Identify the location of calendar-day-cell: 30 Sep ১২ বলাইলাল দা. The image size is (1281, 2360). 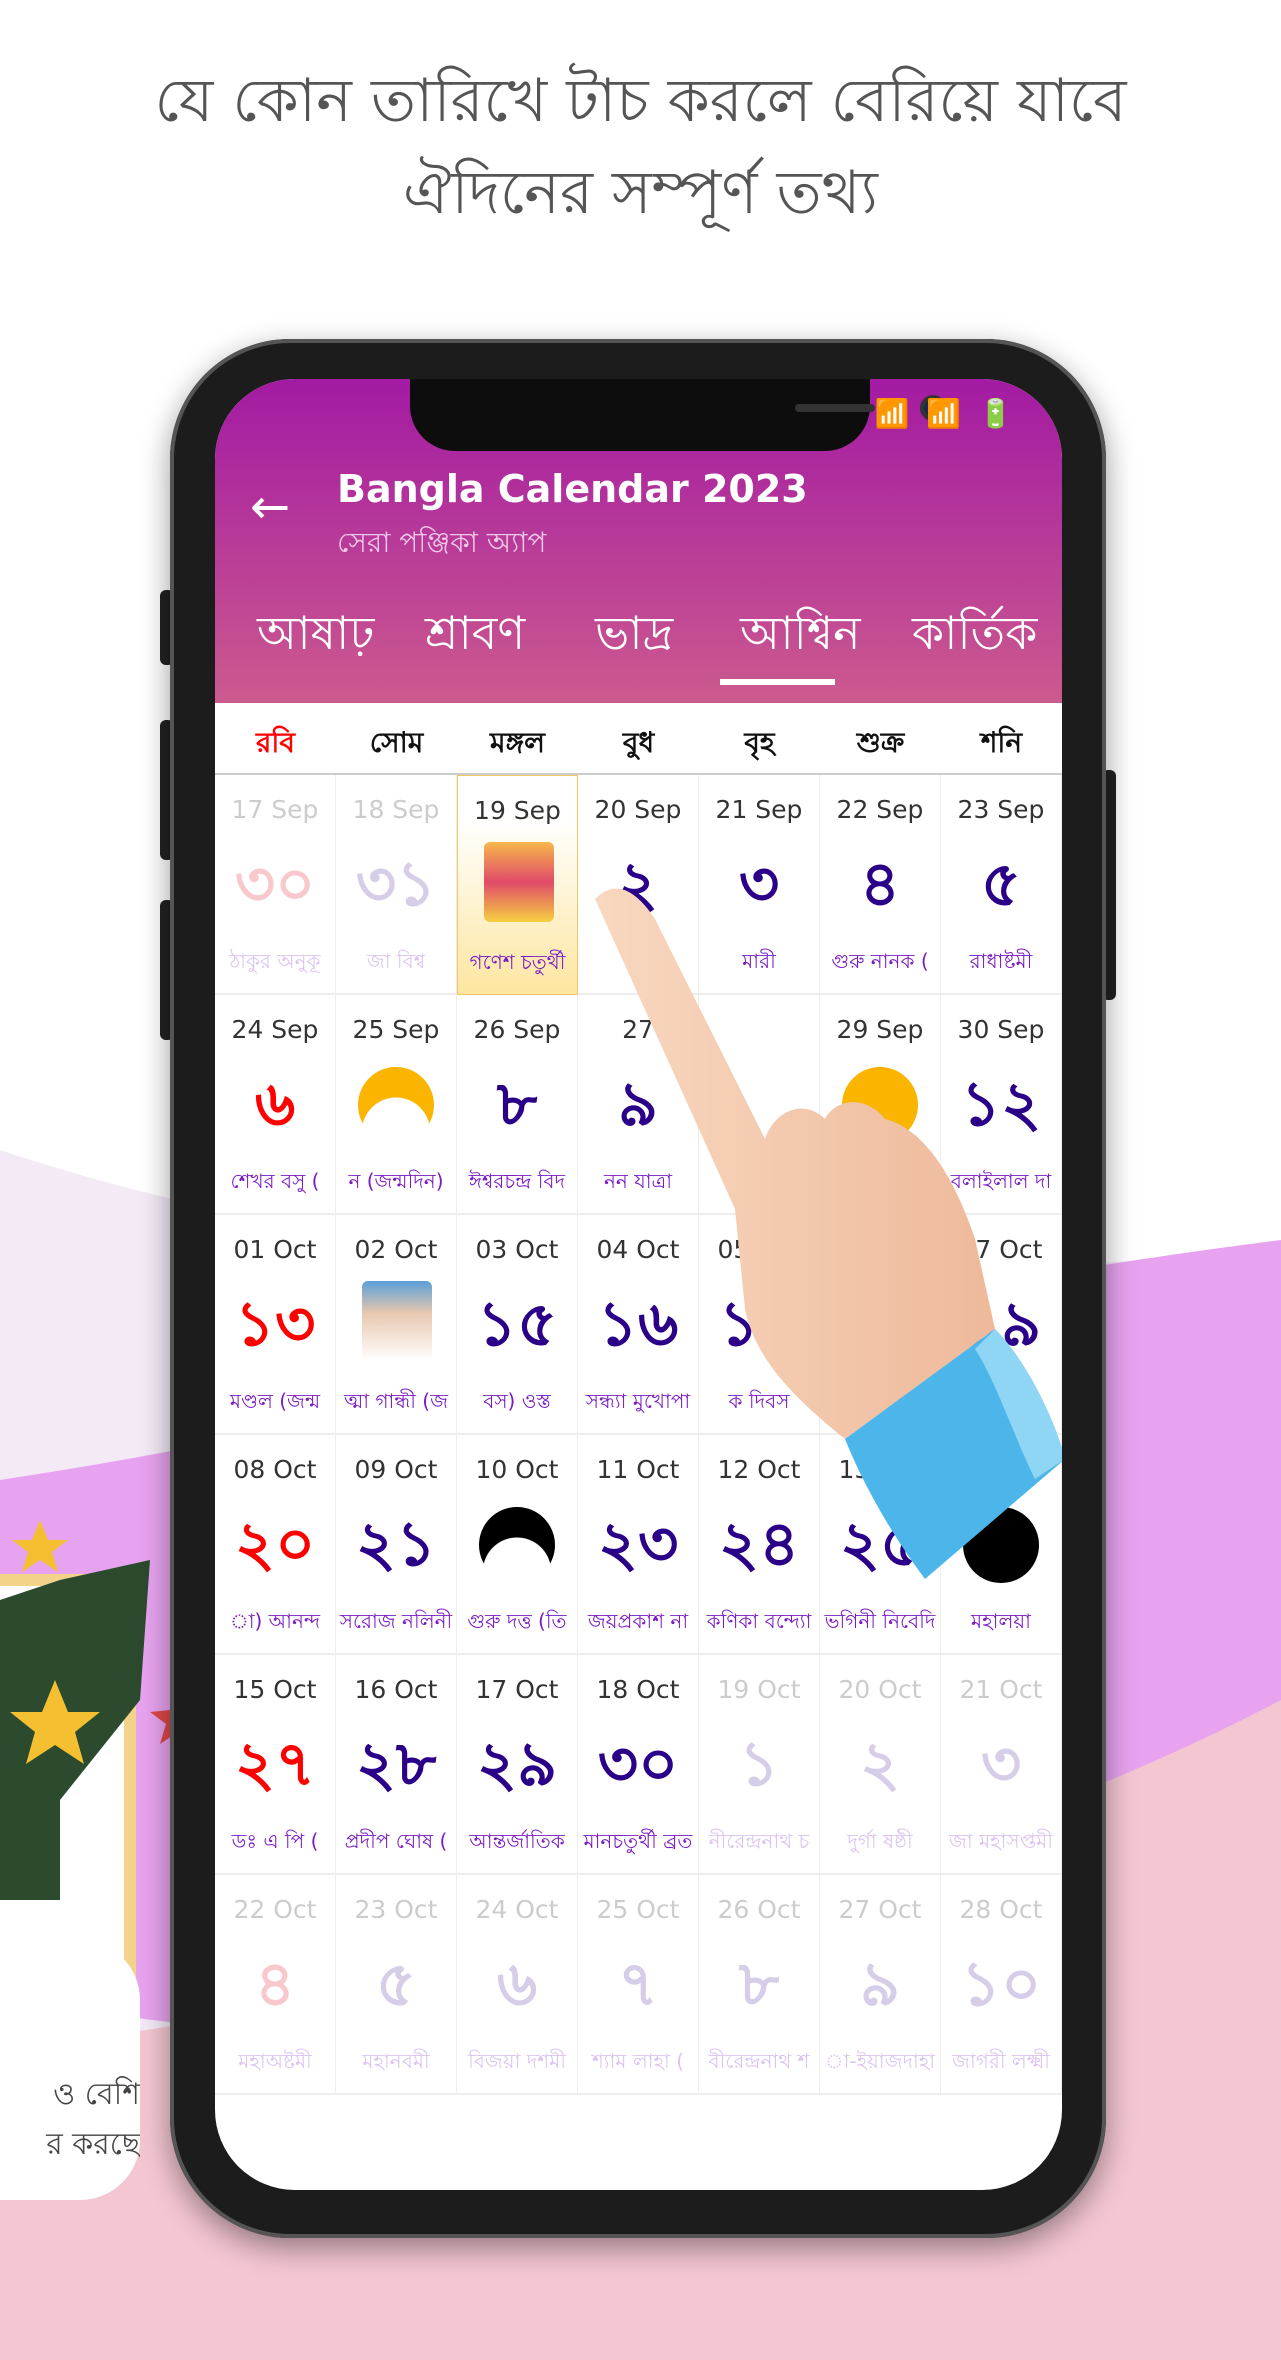
(1001, 1105).